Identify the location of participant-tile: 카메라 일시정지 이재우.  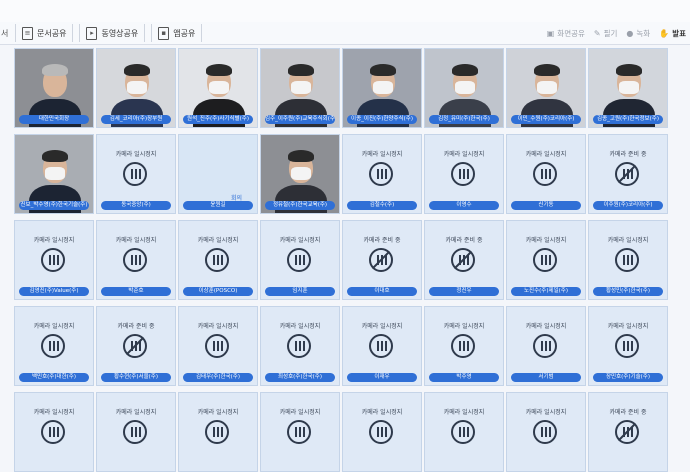
(382, 346).